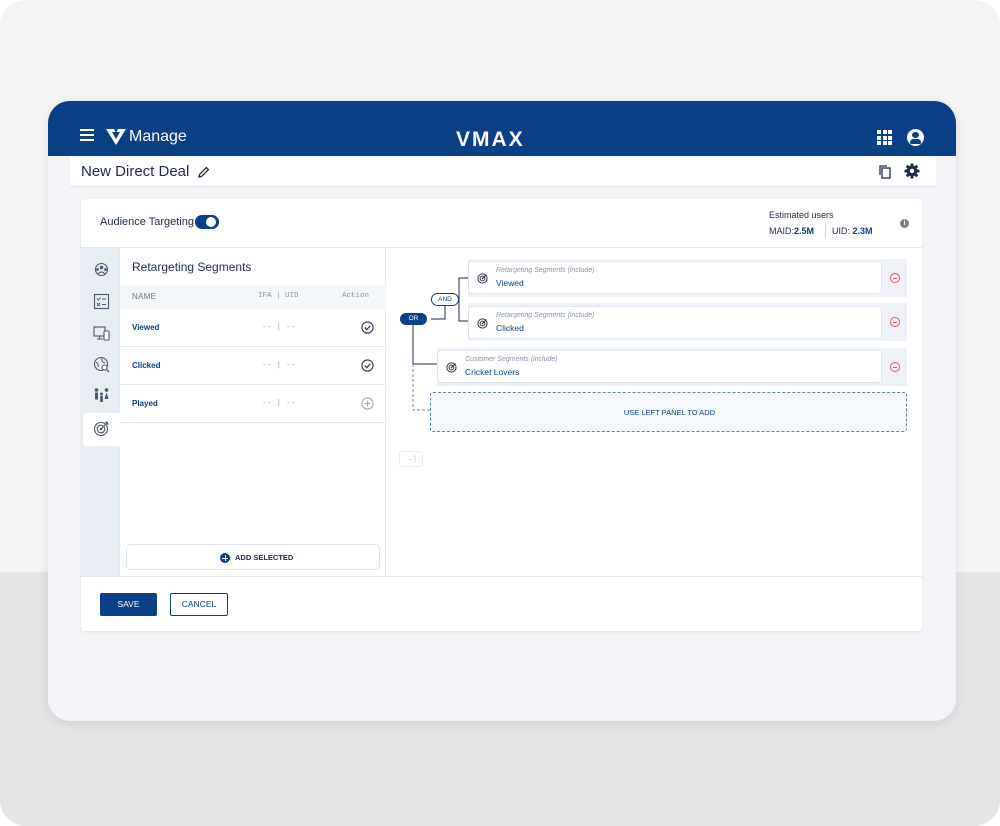 The width and height of the screenshot is (1000, 826). What do you see at coordinates (503, 171) in the screenshot?
I see `page-title-bar: New Direct Deal` at bounding box center [503, 171].